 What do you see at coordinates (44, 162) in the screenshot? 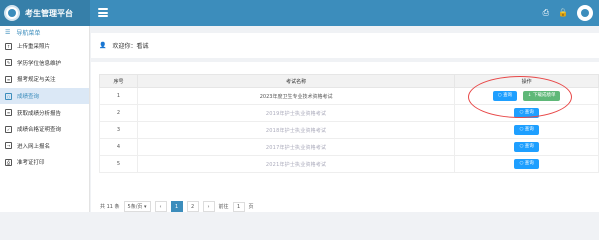
I see `sidebar-item-admission-print: ⎙ 准考证打印` at bounding box center [44, 162].